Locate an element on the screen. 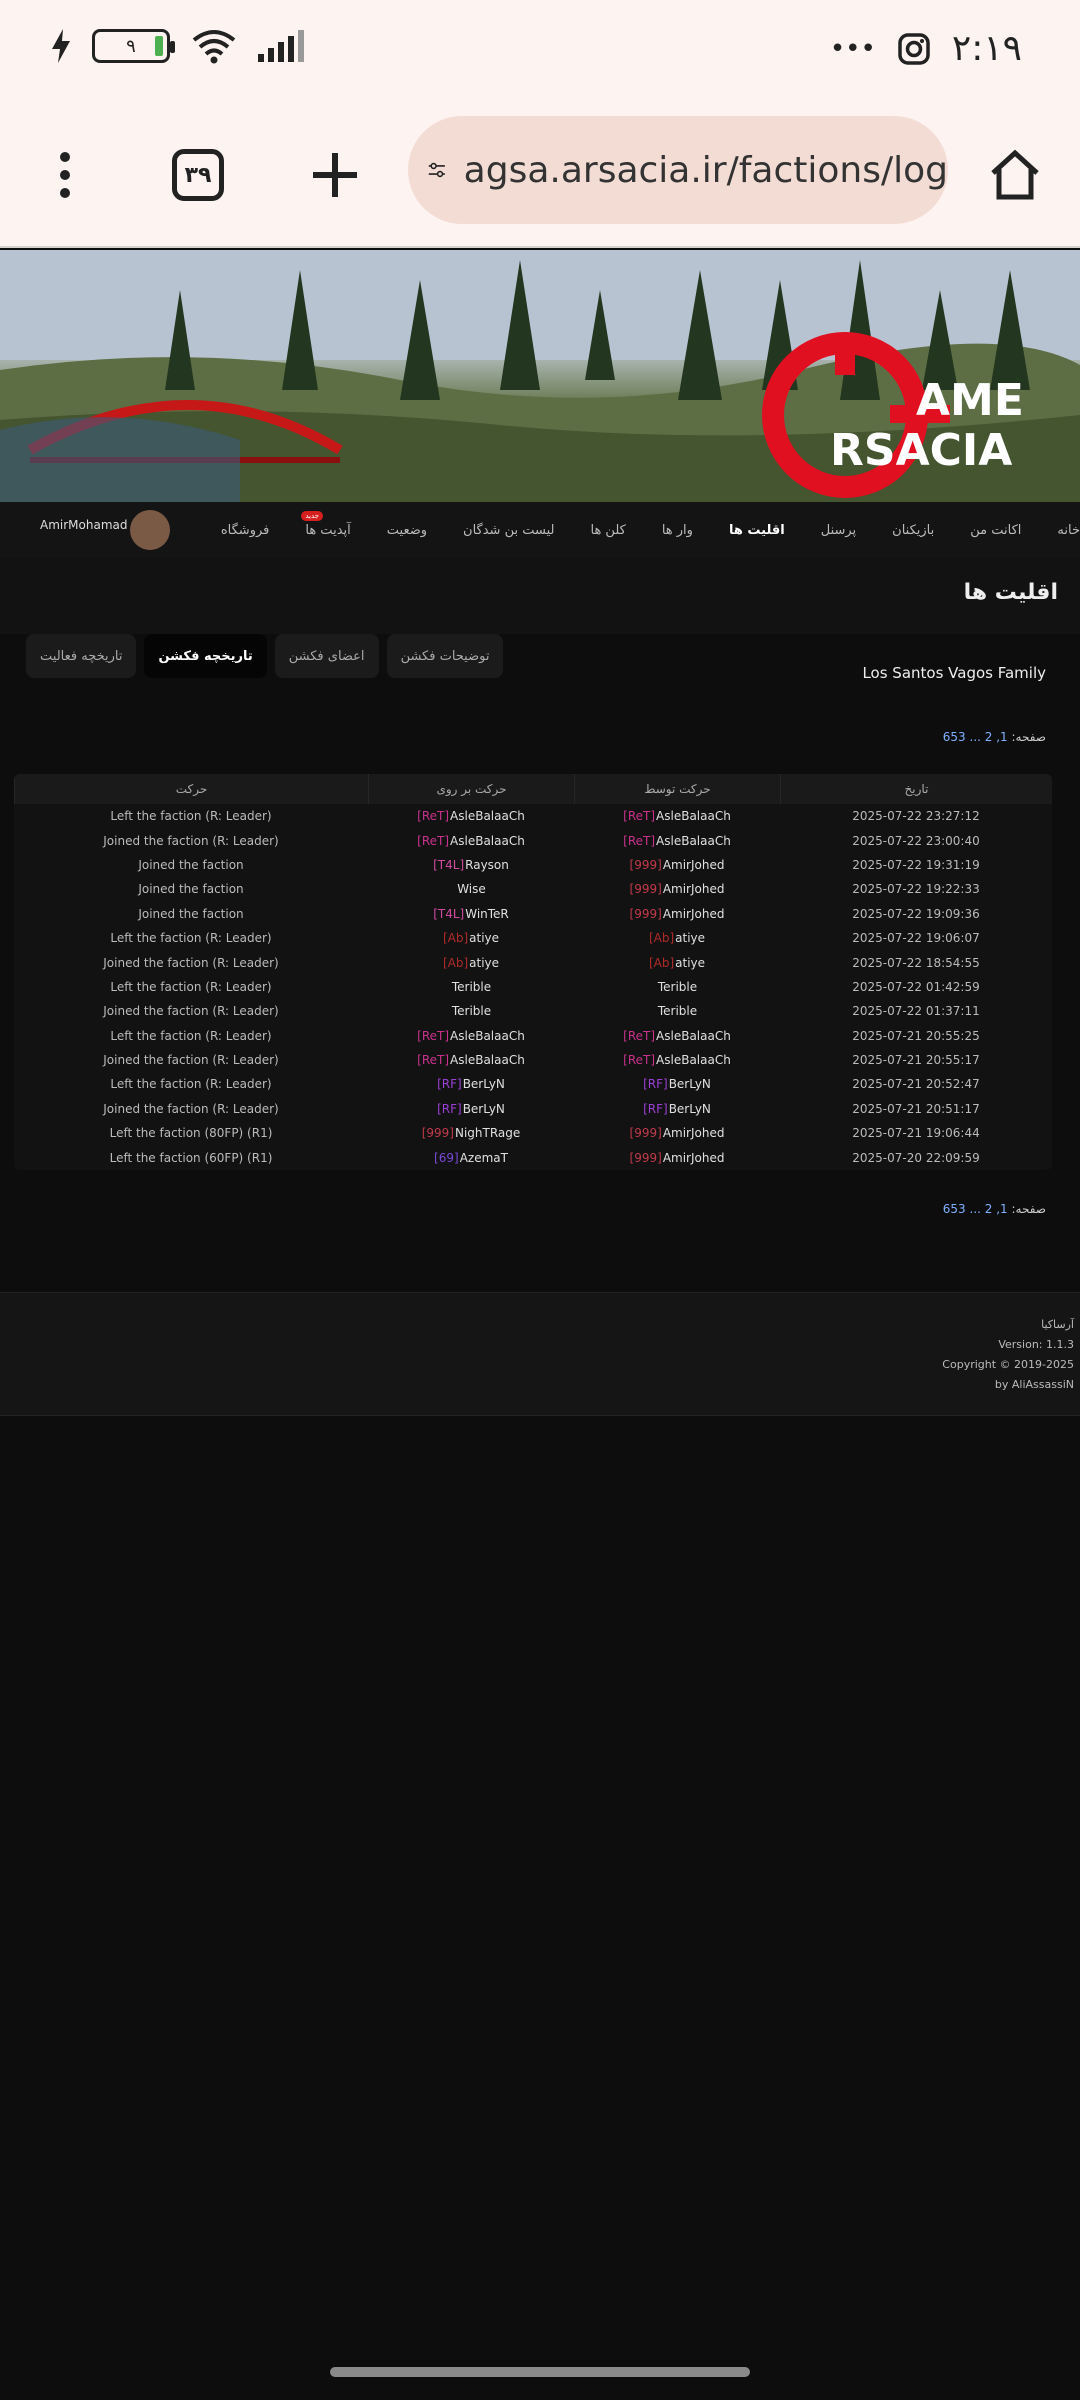 The width and height of the screenshot is (1080, 2400). nav-item-staff: پرسنل is located at coordinates (838, 530).